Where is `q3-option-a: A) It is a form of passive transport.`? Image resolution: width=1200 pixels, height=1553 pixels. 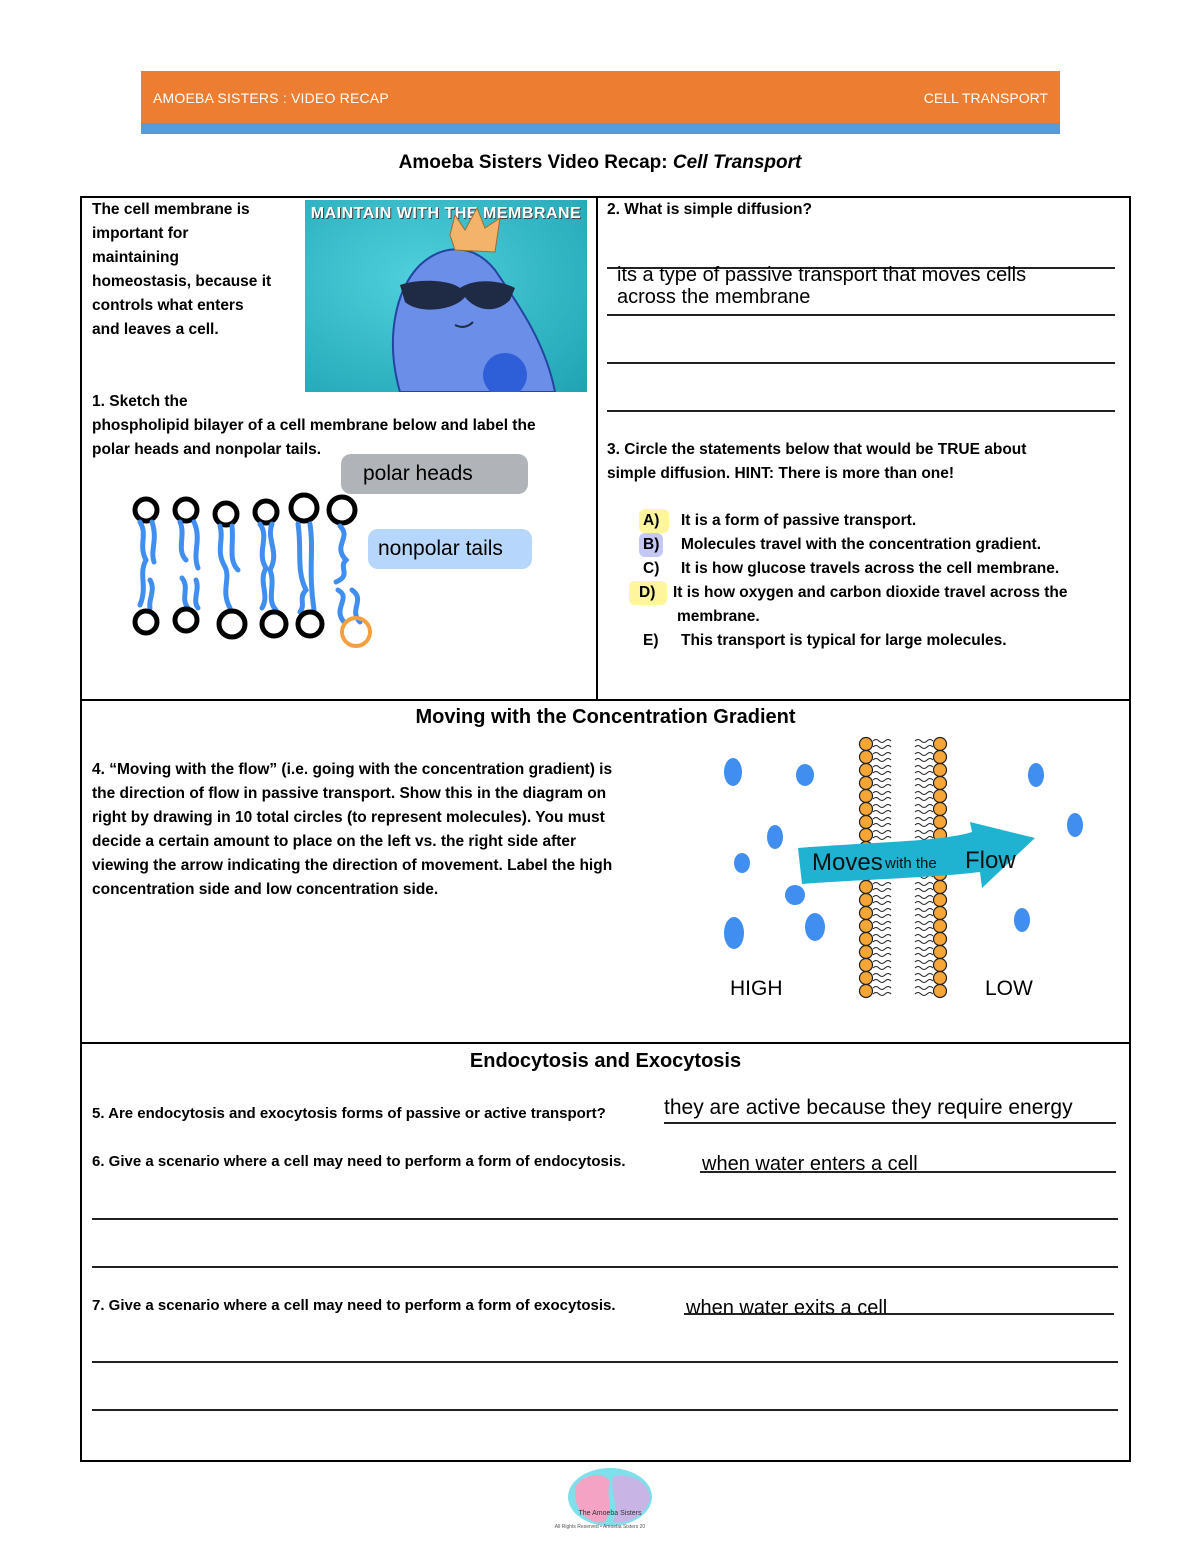
q3-option-a: A) It is a form of passive transport. is located at coordinates (777, 521).